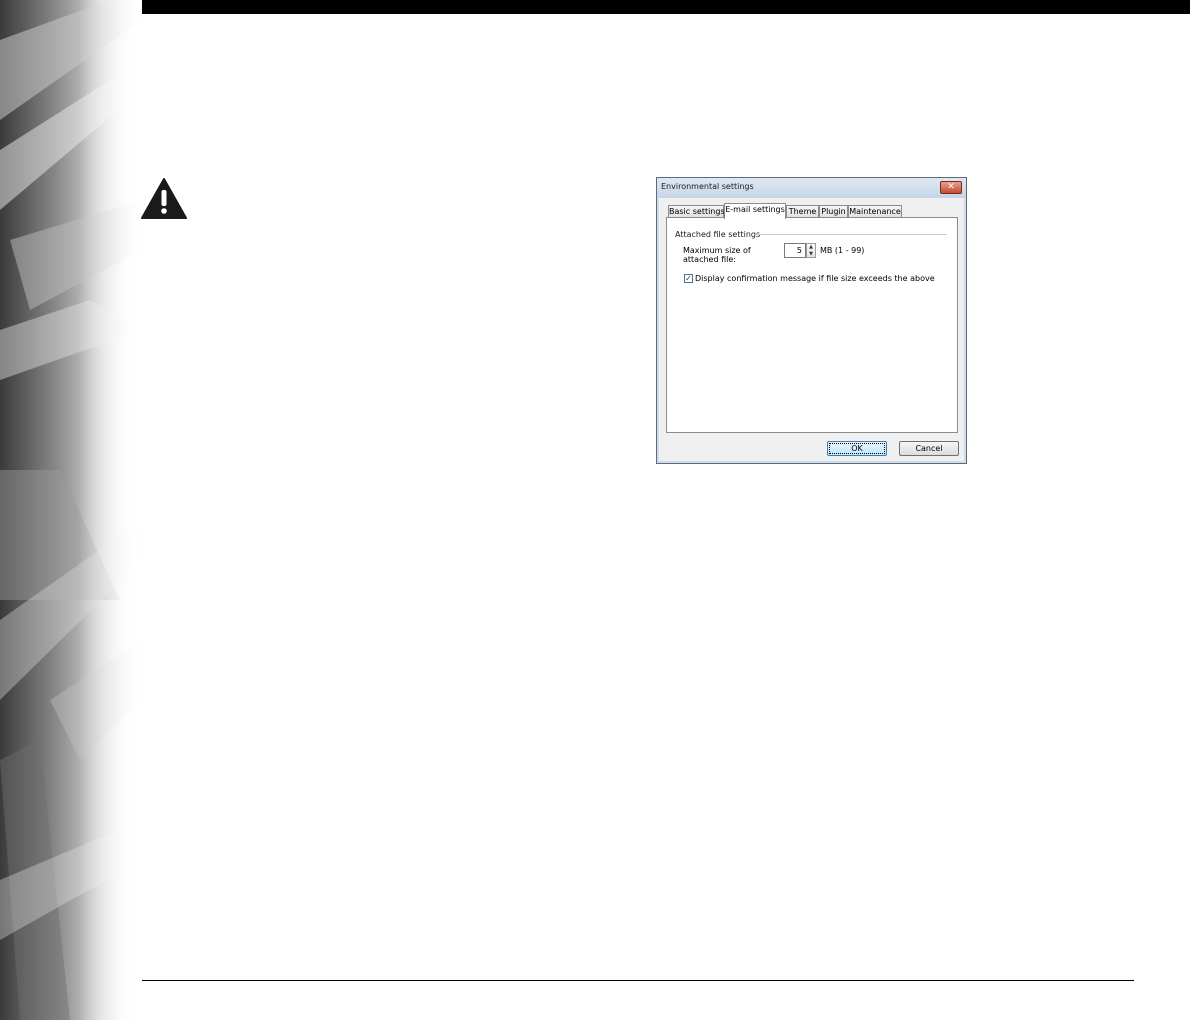 This screenshot has width=1190, height=1020. Describe the element at coordinates (929, 448) in the screenshot. I see `cancel-button: Cancel` at that location.